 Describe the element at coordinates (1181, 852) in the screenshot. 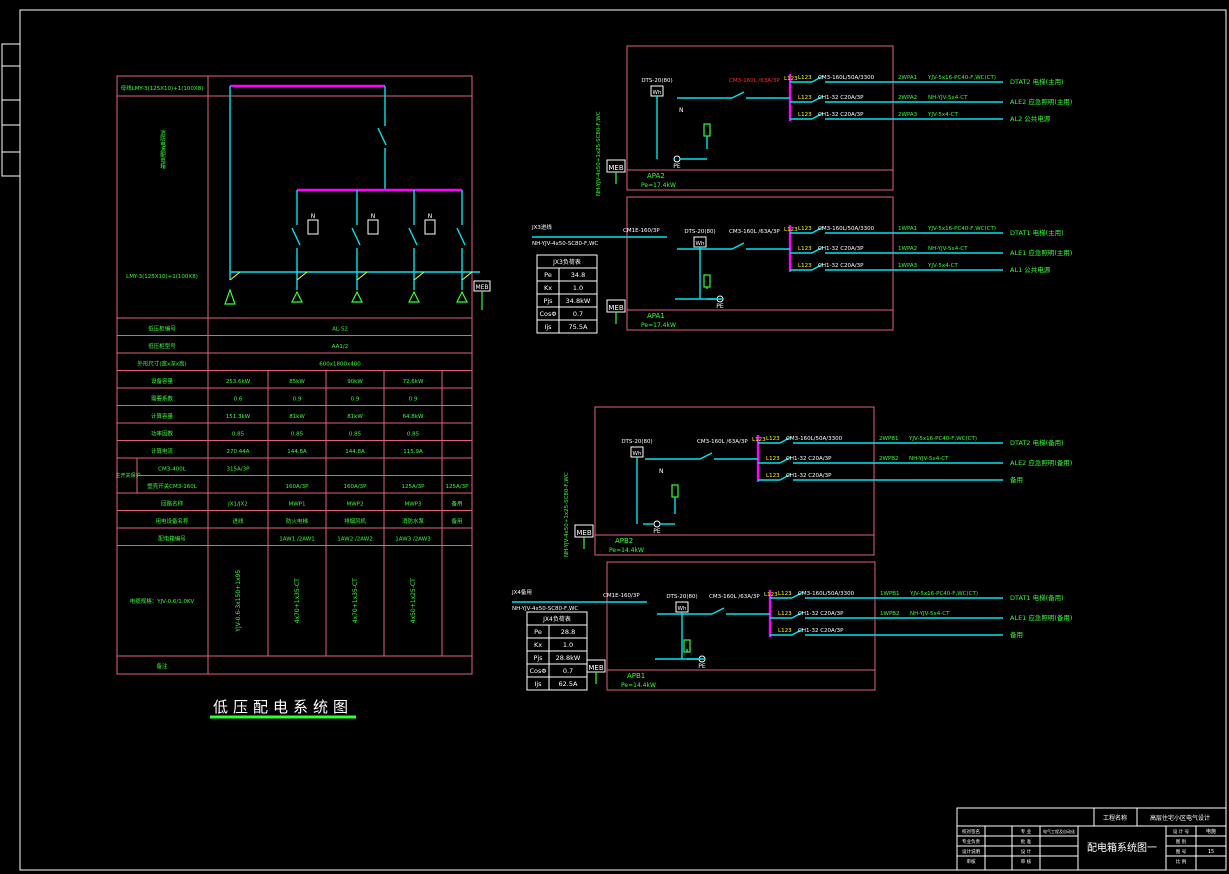

I see `tb-right-label: 图 号` at that location.